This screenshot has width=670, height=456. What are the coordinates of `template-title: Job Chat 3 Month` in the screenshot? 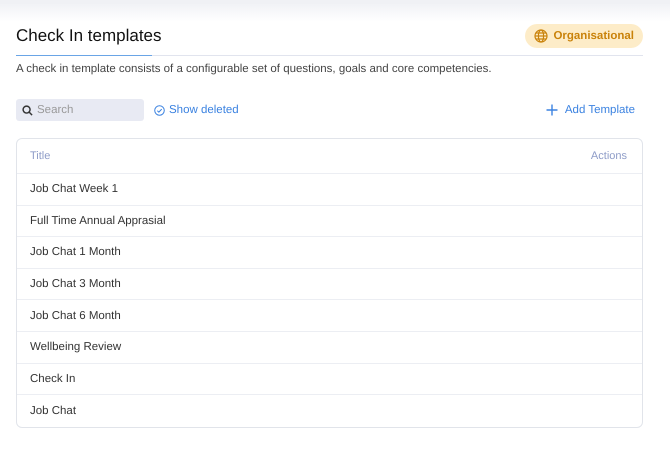 It's located at (75, 284).